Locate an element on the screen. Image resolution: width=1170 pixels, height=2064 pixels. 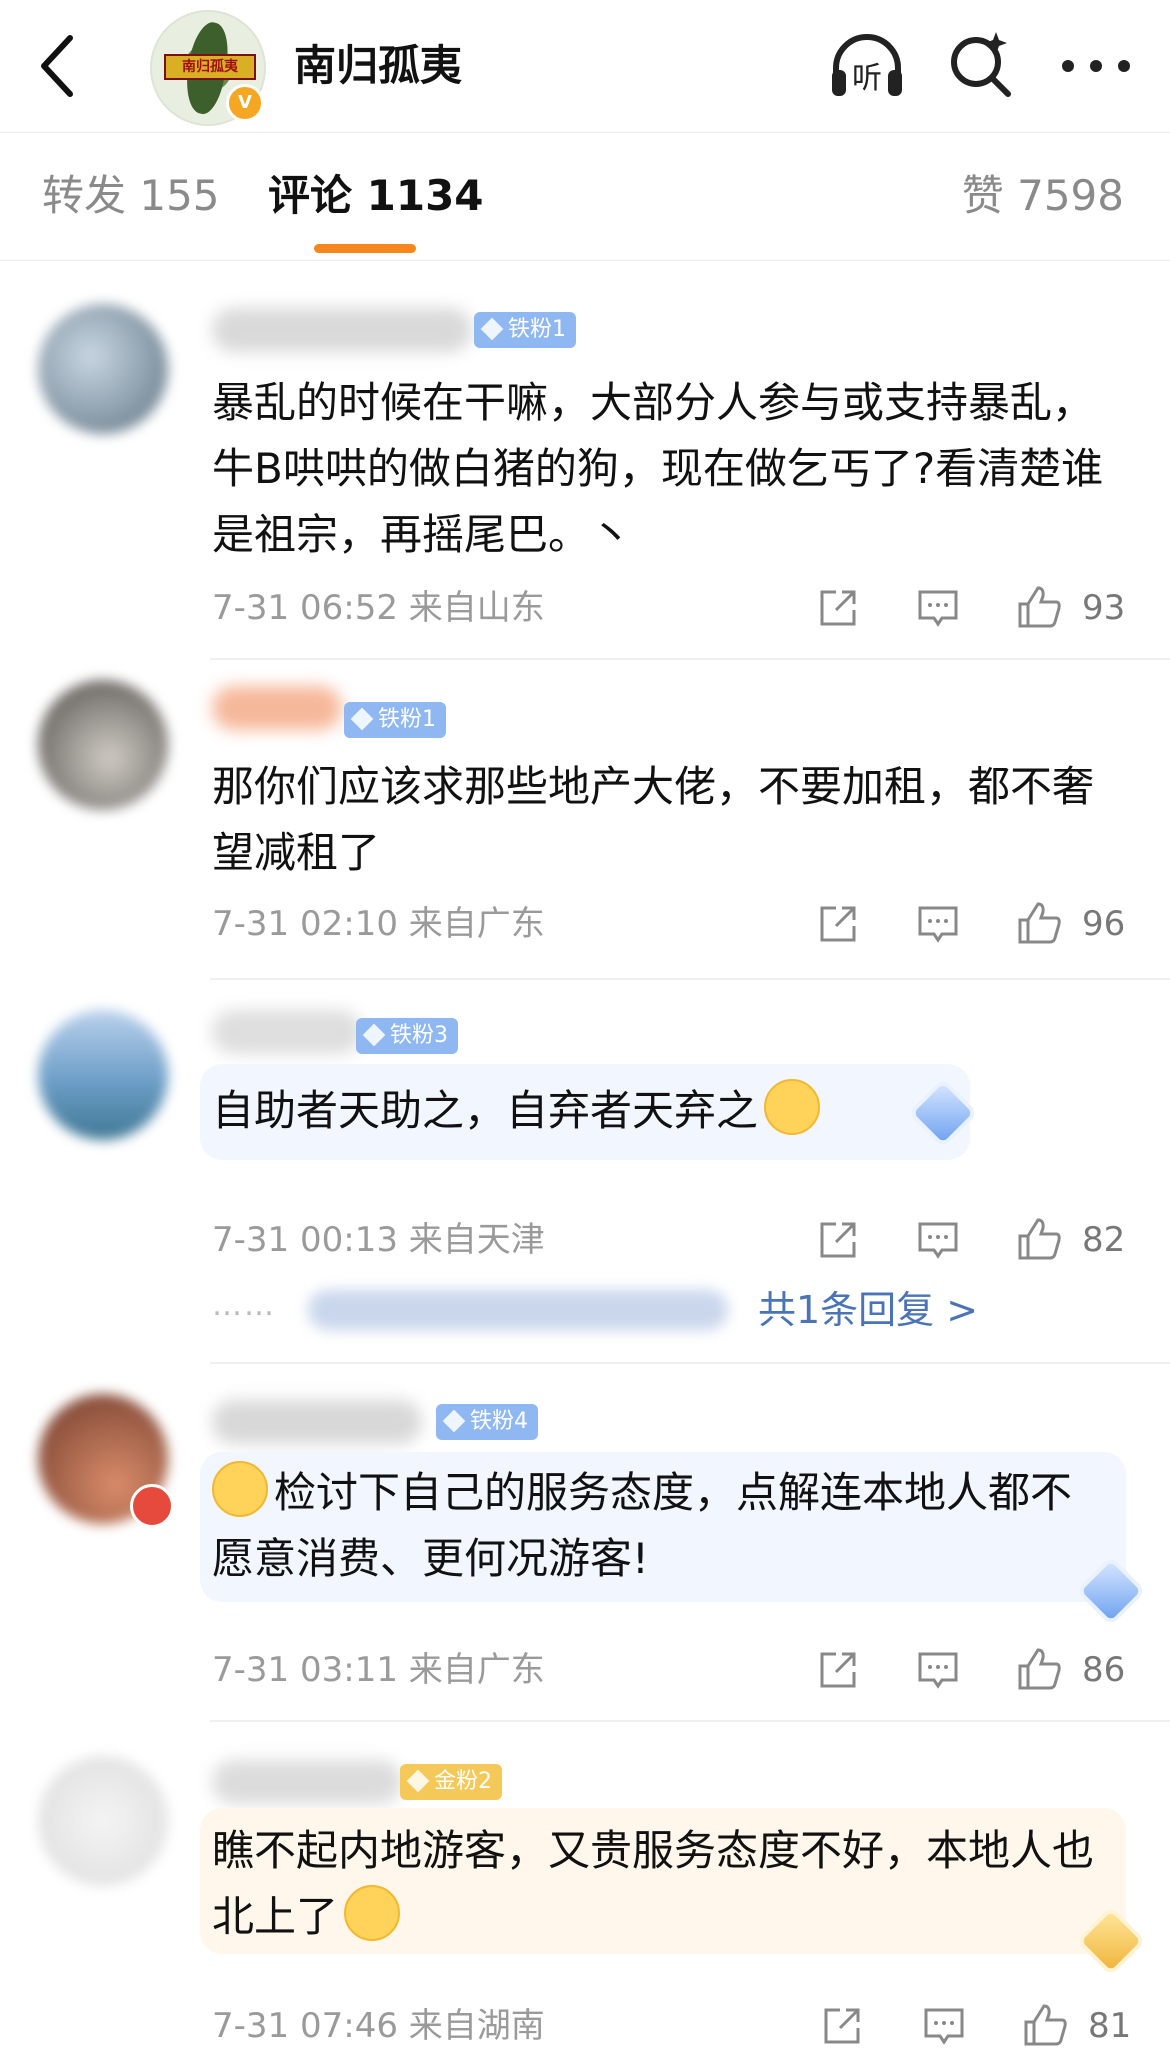
comment-meta: 7-31 03:11 来自广东 is located at coordinates (378, 1670).